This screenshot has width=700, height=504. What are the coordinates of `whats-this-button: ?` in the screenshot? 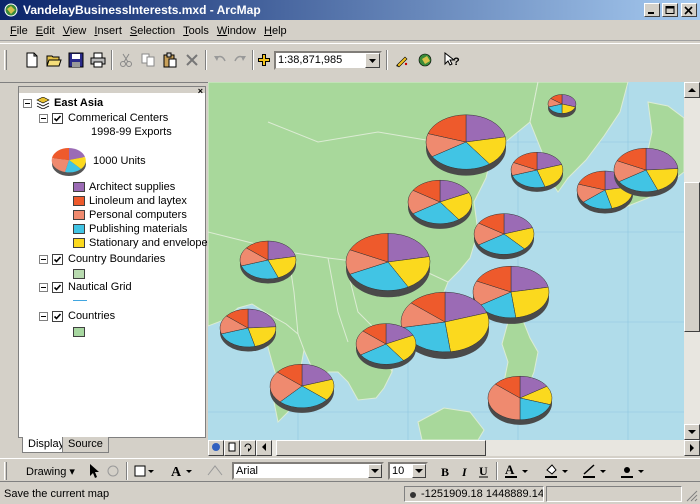 It's located at (452, 60).